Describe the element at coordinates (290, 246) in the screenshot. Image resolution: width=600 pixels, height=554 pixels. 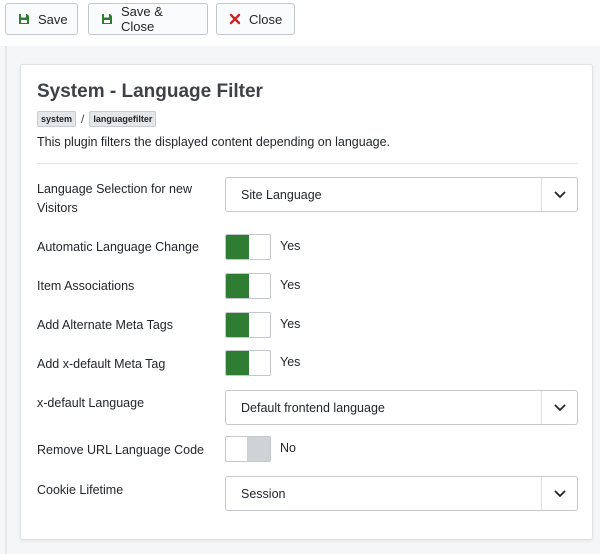
I see `auto-language-change-value: Yes` at that location.